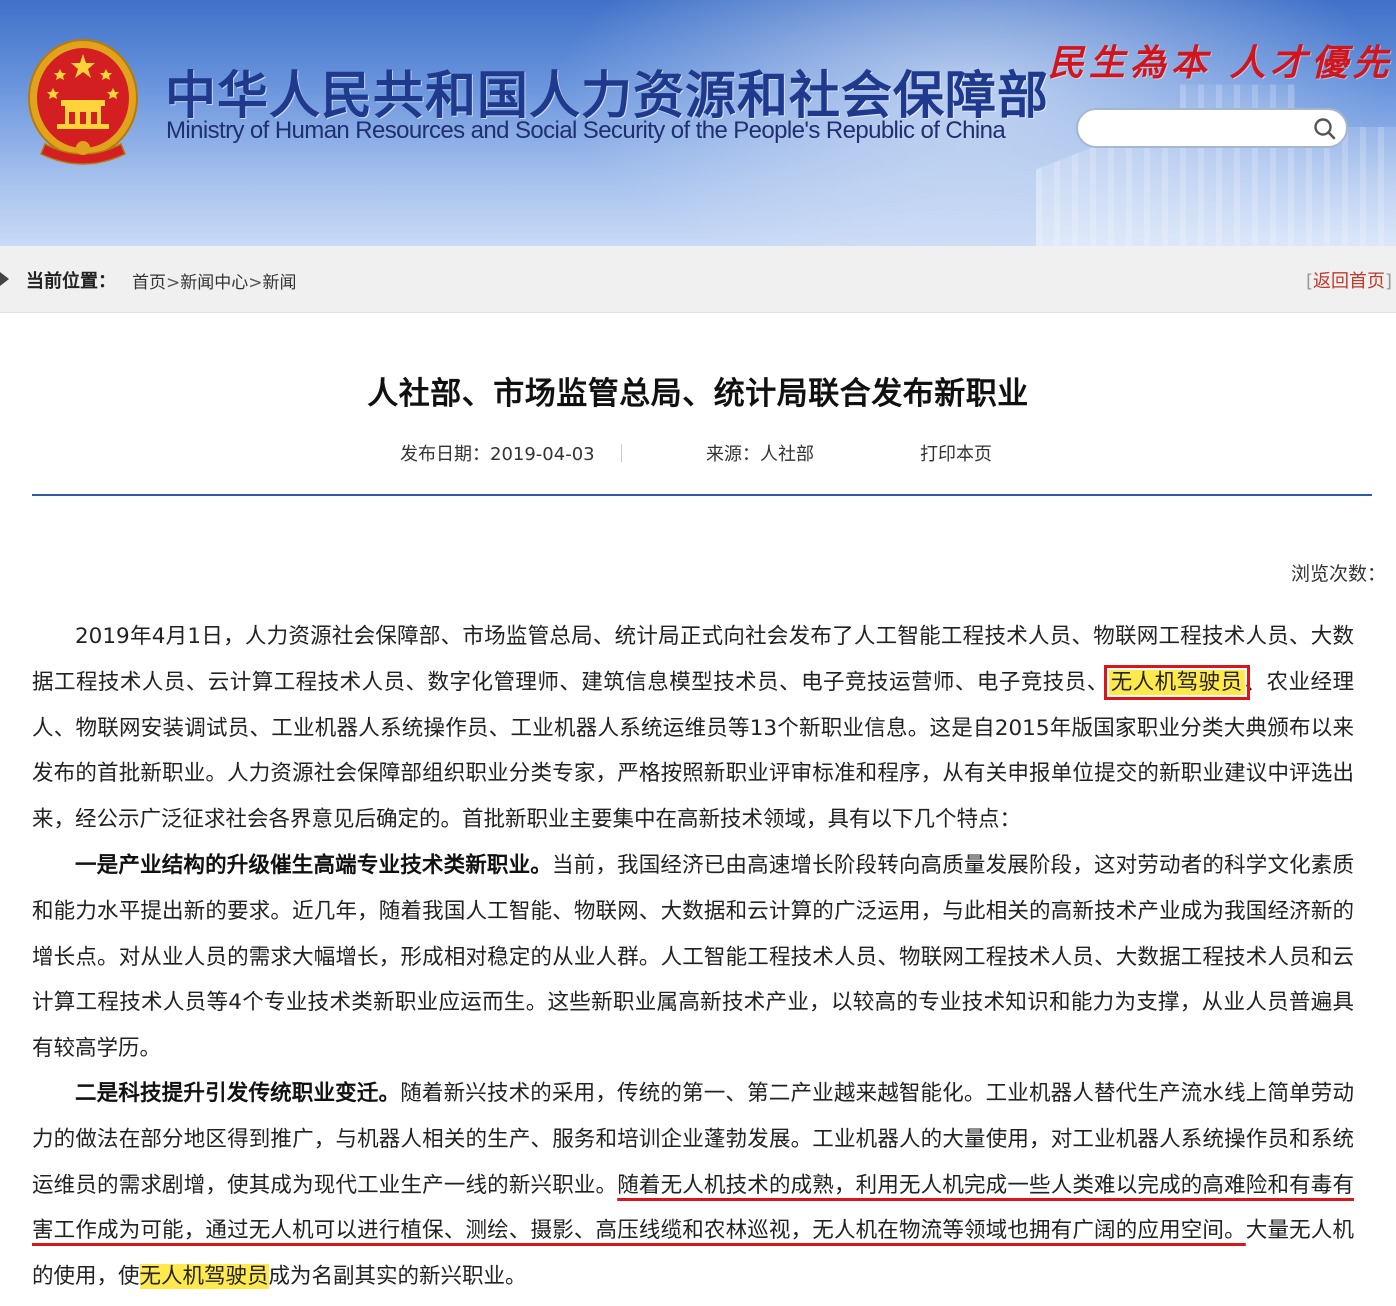 The image size is (1396, 1306). I want to click on breadcrumb-news-center: 新闻中心, so click(214, 283).